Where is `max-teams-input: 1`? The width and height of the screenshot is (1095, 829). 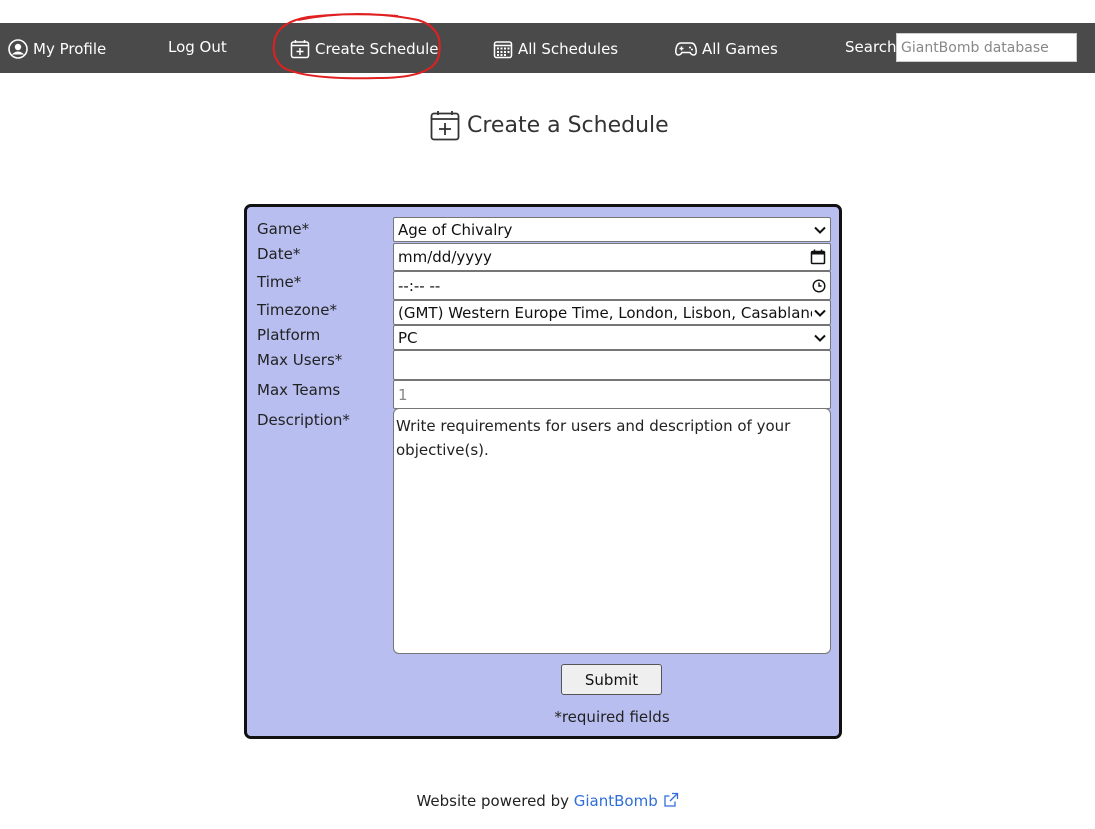
max-teams-input: 1 is located at coordinates (612, 394).